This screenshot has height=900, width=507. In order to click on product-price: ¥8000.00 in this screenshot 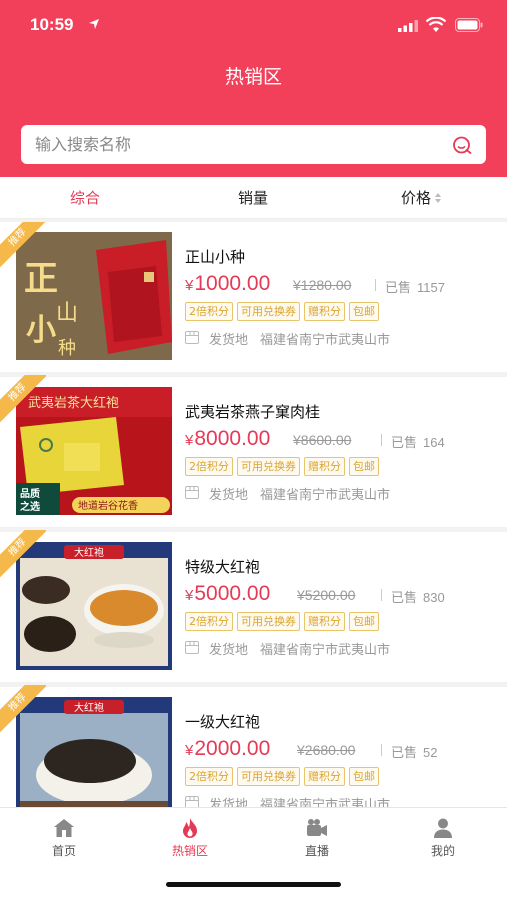, I will do `click(227, 439)`.